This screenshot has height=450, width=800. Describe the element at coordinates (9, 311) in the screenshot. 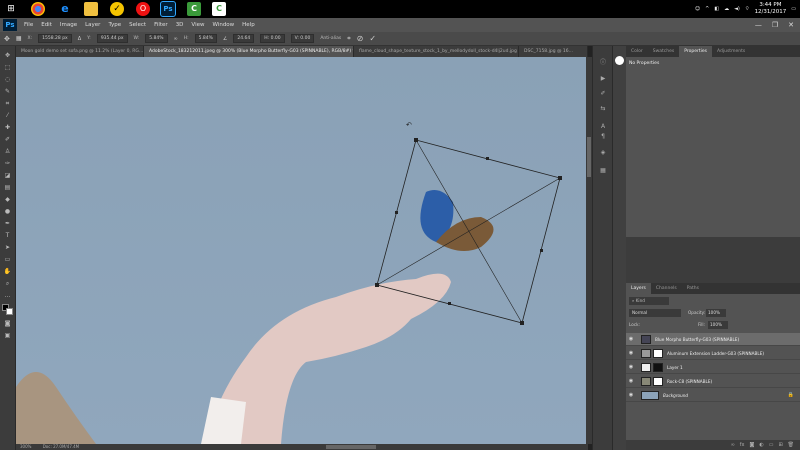

I see `background-color-swatch` at that location.